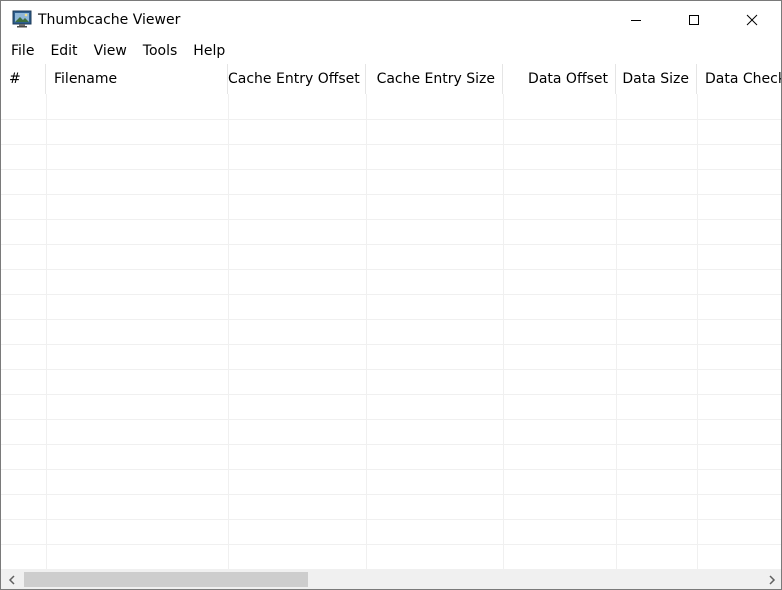  What do you see at coordinates (739, 79) in the screenshot?
I see `column-header-data-checksum: Data Checksum` at bounding box center [739, 79].